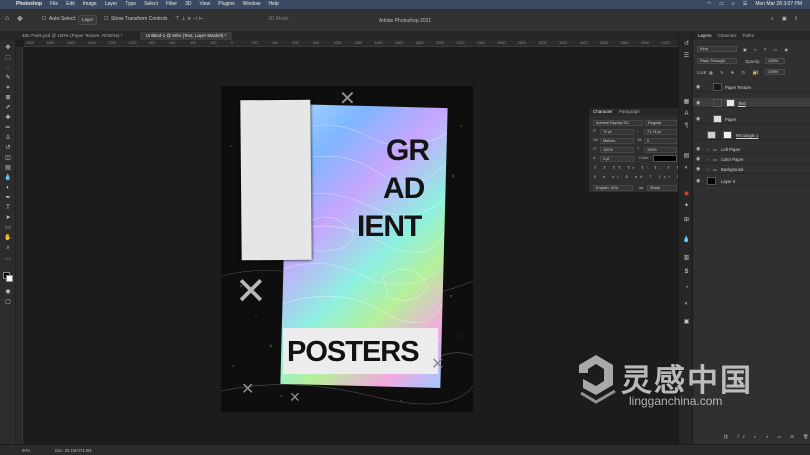  What do you see at coordinates (751, 159) in the screenshot?
I see `layer-row-color-paper: ◉ › ▭ Color Paper` at bounding box center [751, 159].